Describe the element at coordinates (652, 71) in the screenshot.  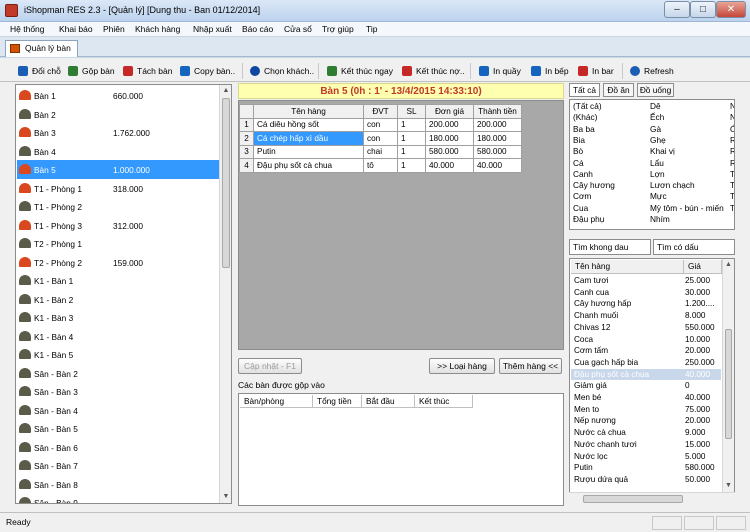
I see `refresh-button: Refresh` at that location.